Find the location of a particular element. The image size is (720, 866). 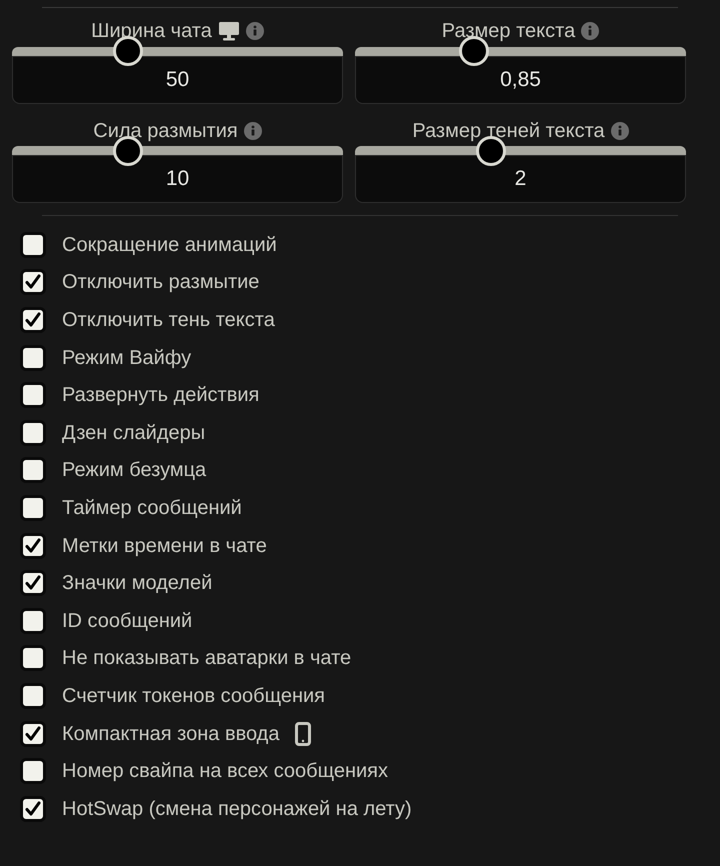

option-label: Компактная зона ввода is located at coordinates (171, 734).